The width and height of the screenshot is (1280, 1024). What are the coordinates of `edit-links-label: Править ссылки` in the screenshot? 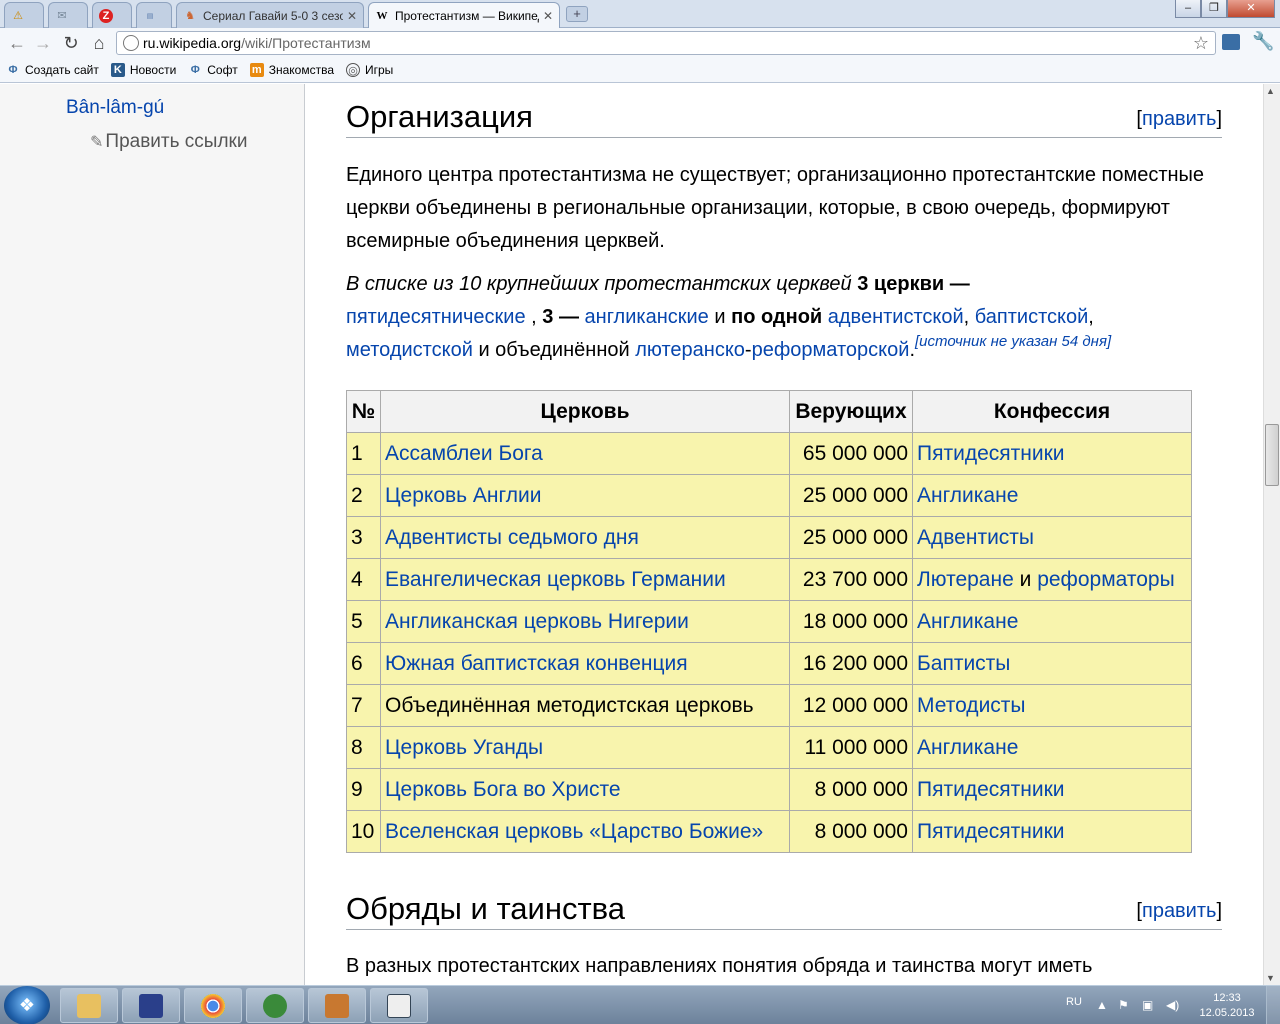 It's located at (176, 141).